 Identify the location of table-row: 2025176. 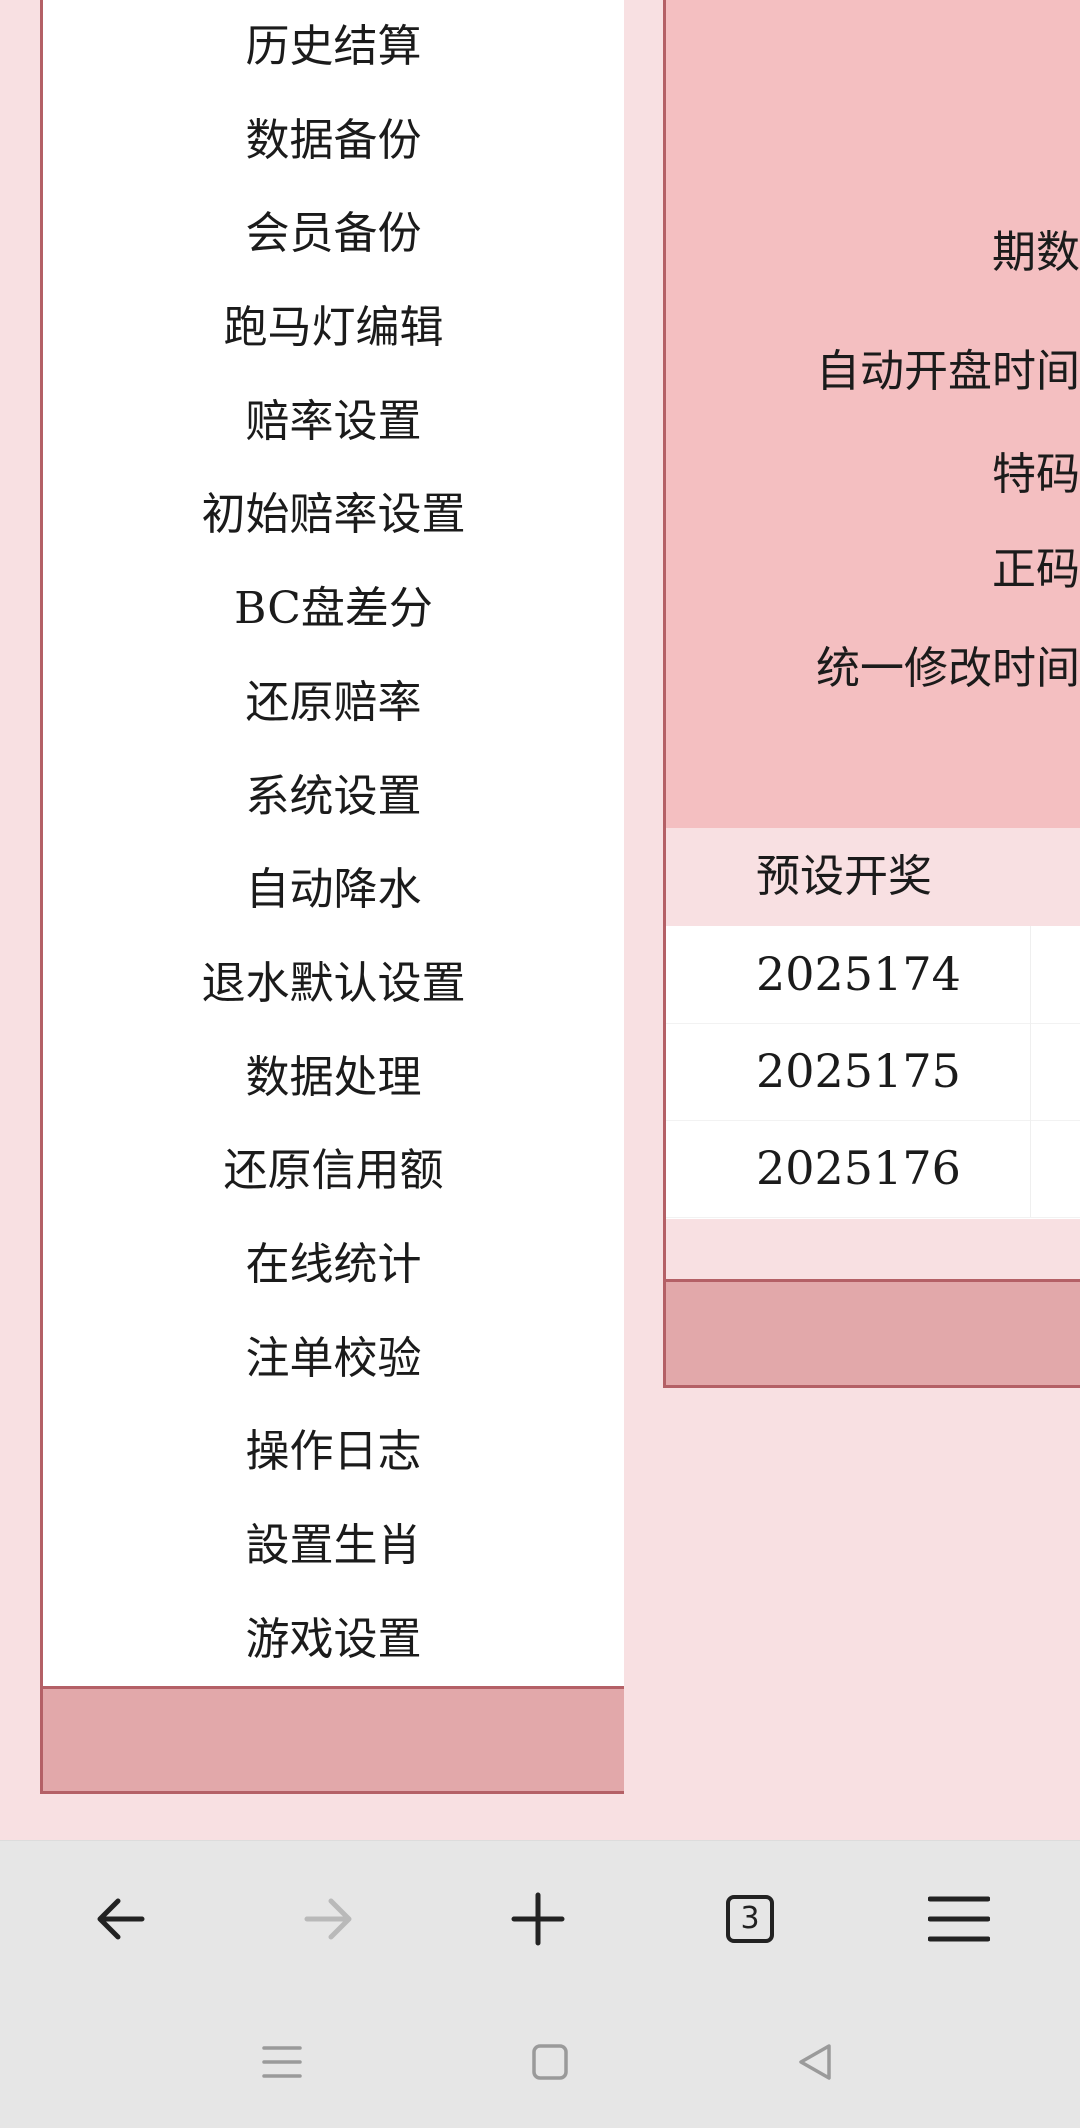
(873, 1169).